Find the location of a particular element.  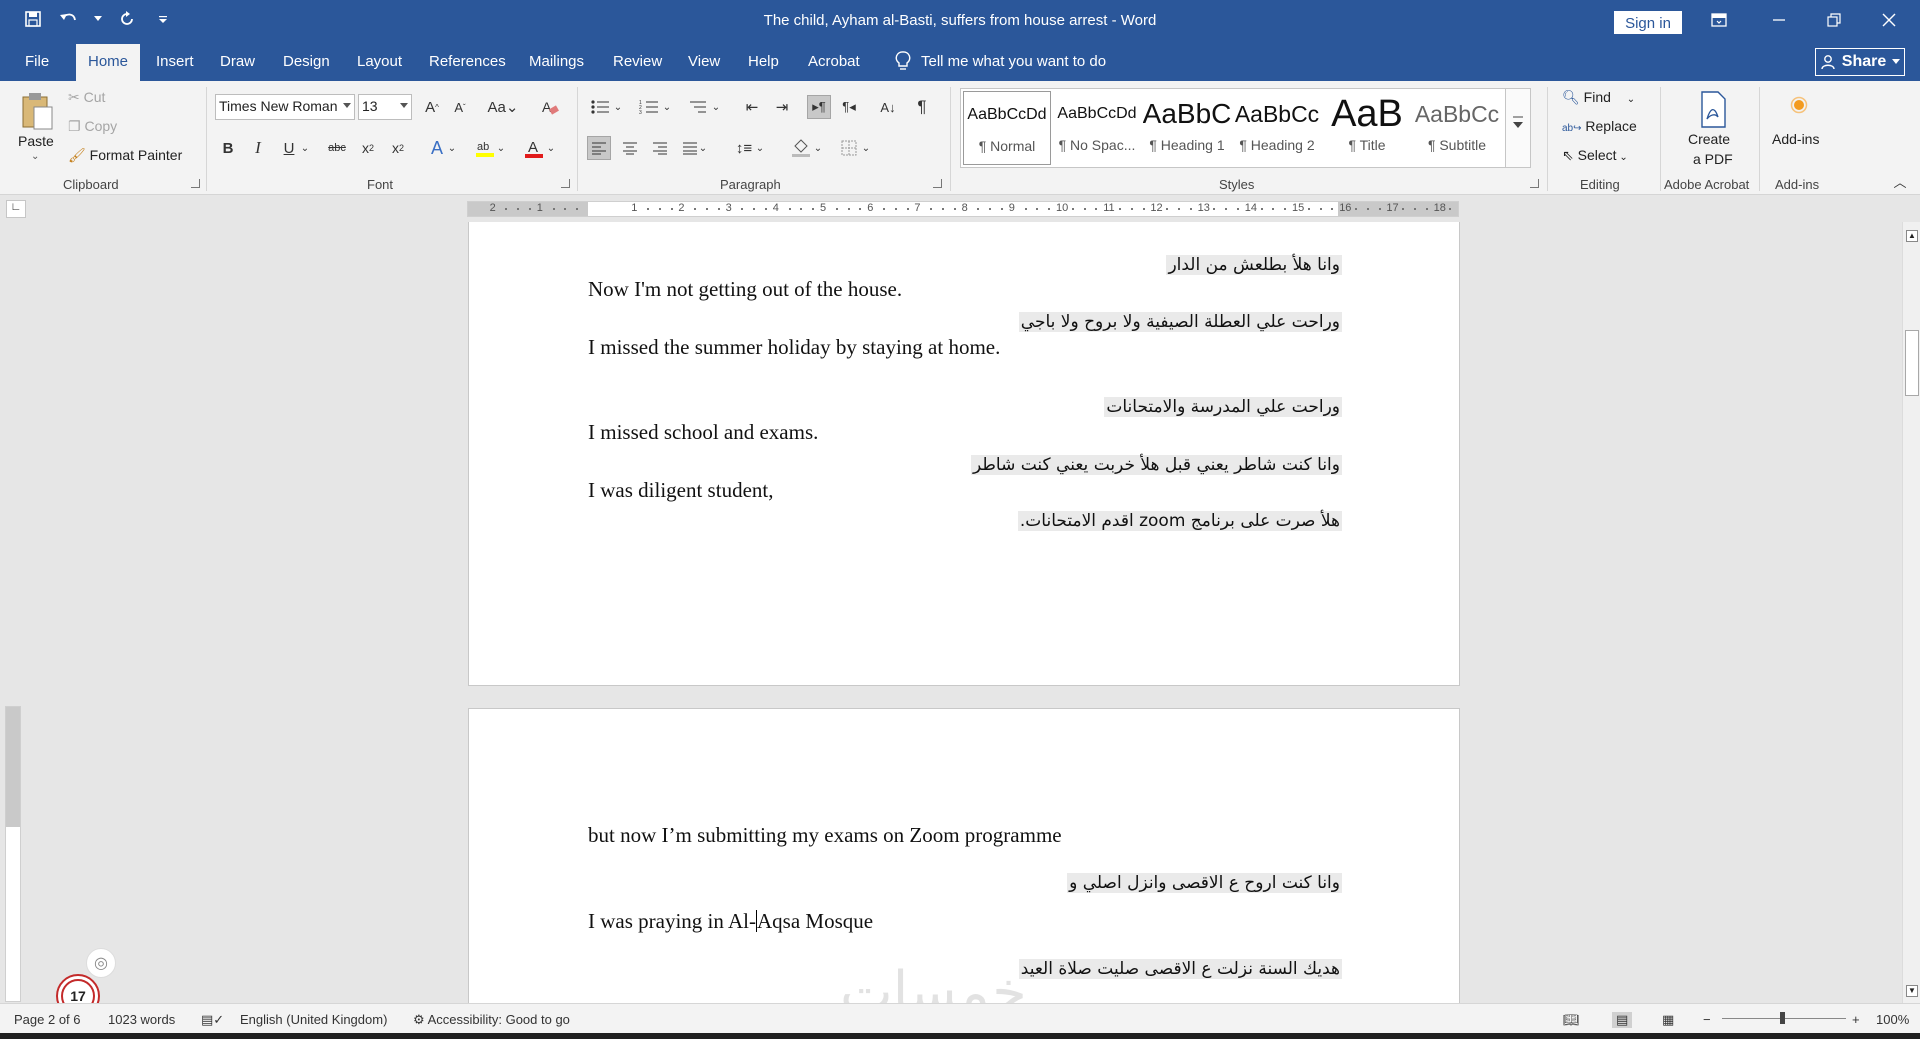

select-button: ⇖ Select ⌄ is located at coordinates (1595, 155).